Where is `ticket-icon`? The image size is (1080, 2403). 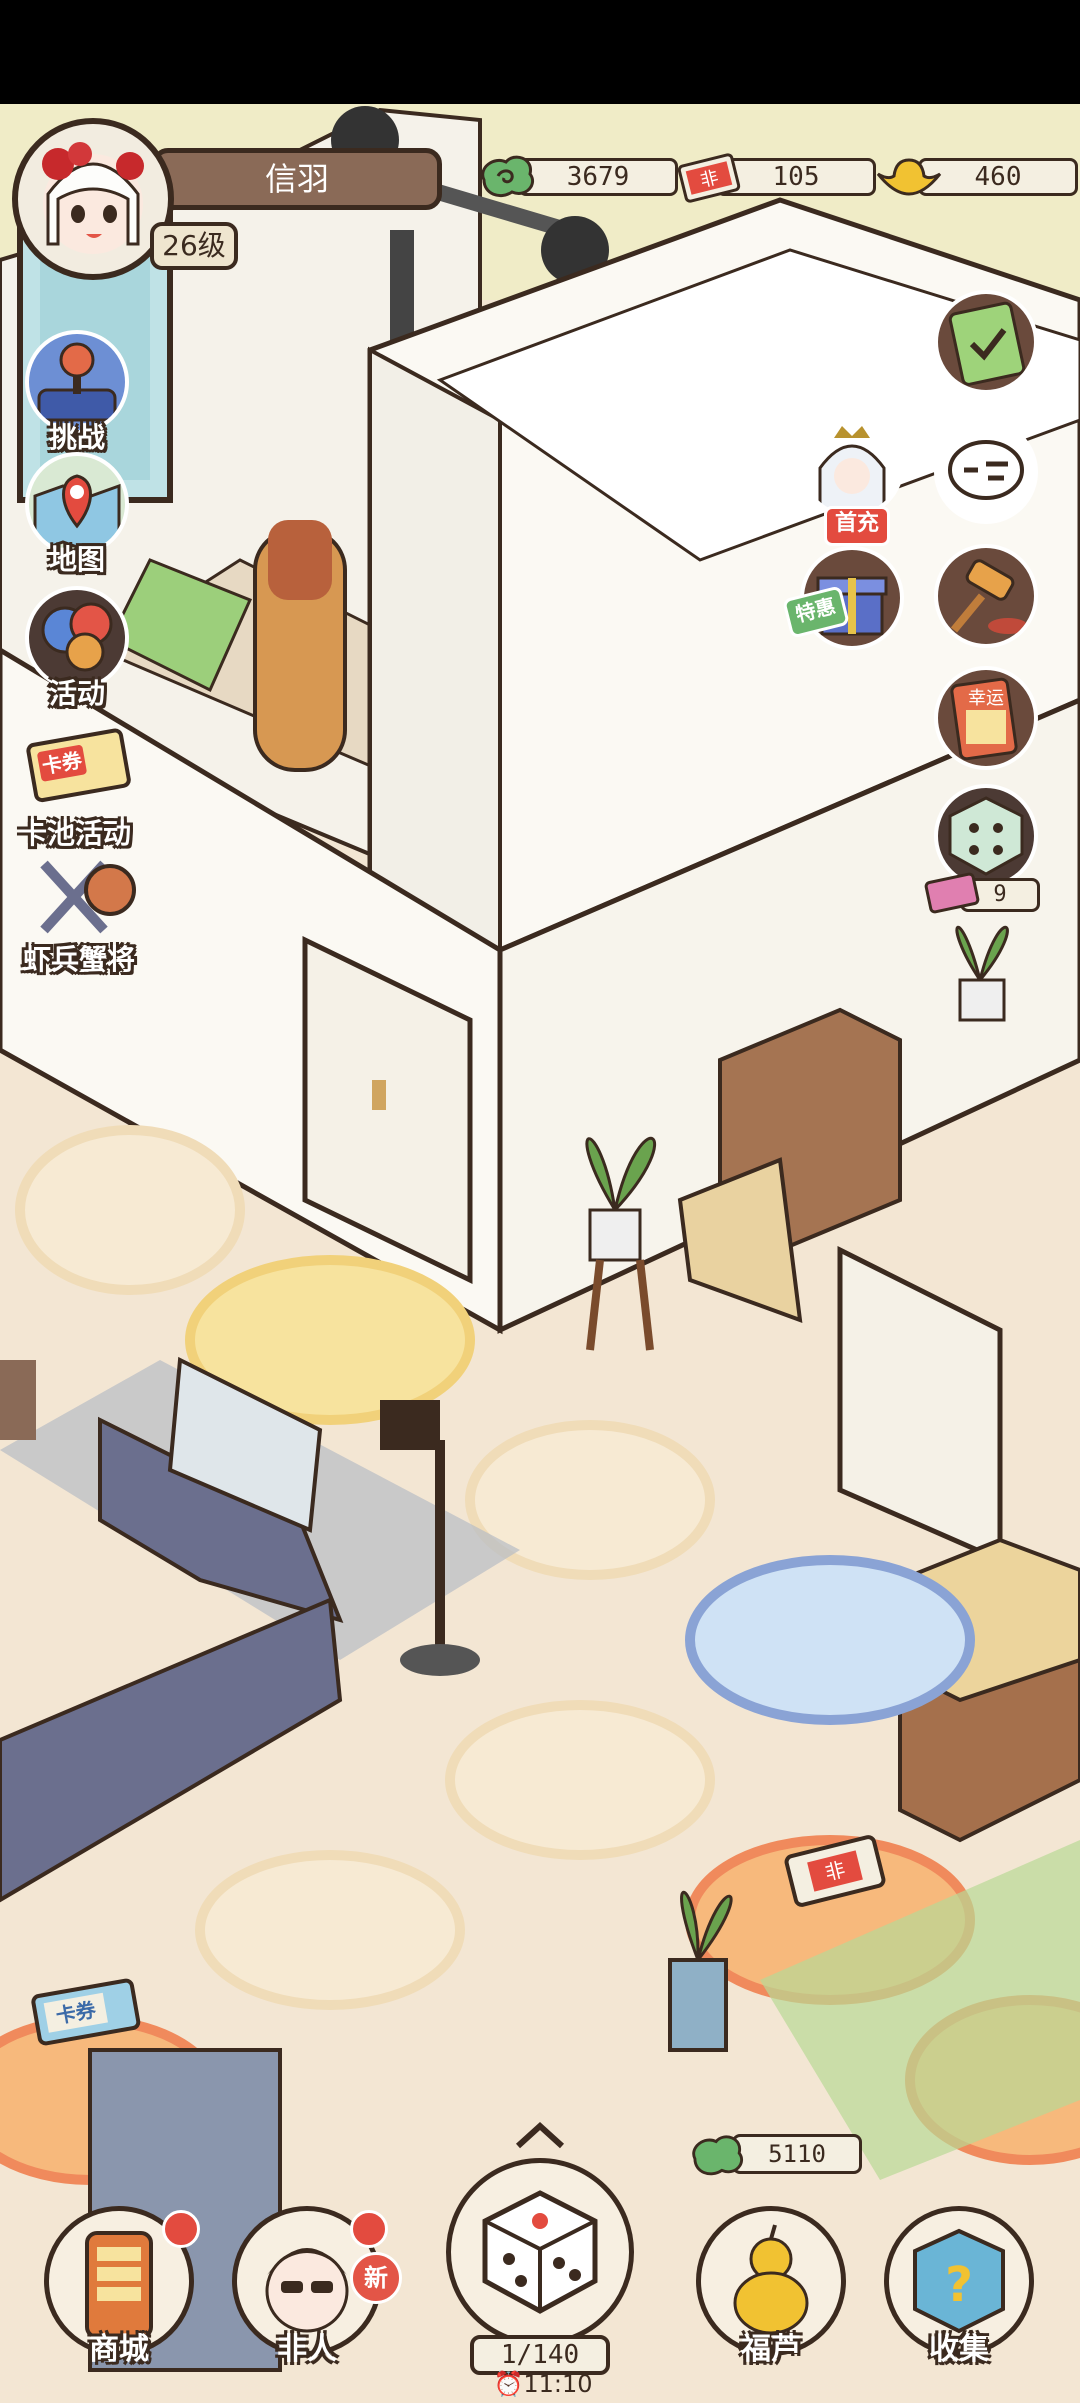 ticket-icon is located at coordinates (952, 893).